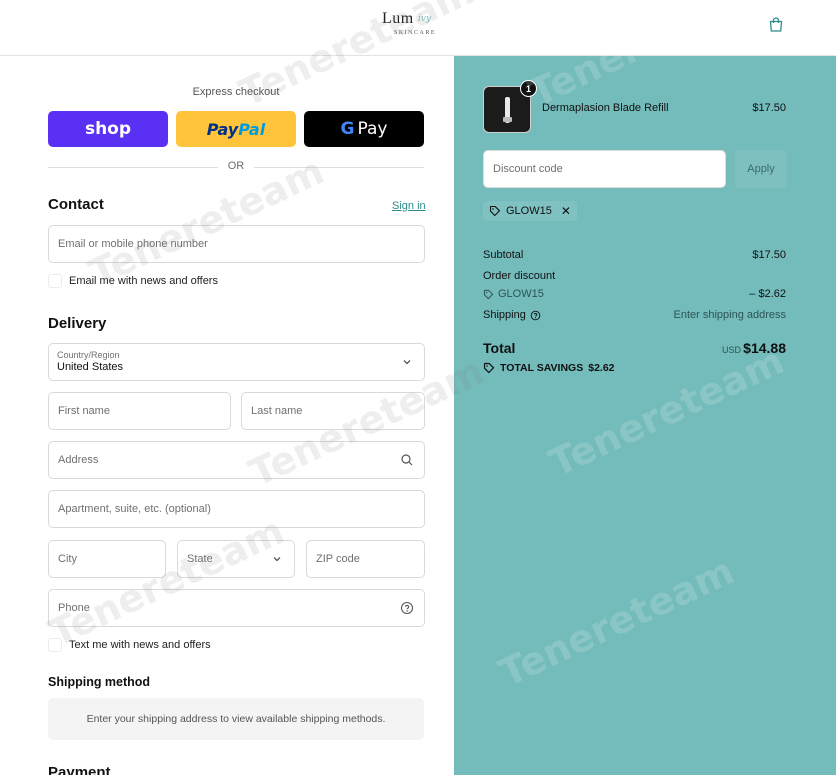  I want to click on phone-field: Phone, so click(236, 608).